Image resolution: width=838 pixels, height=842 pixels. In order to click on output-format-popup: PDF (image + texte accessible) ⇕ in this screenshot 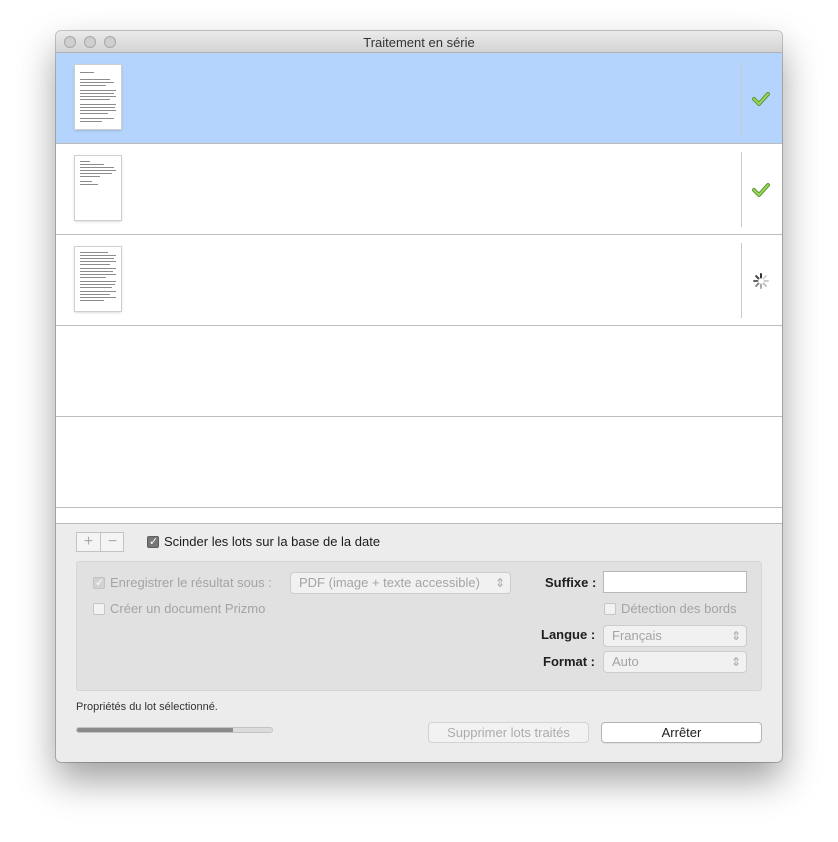, I will do `click(400, 583)`.